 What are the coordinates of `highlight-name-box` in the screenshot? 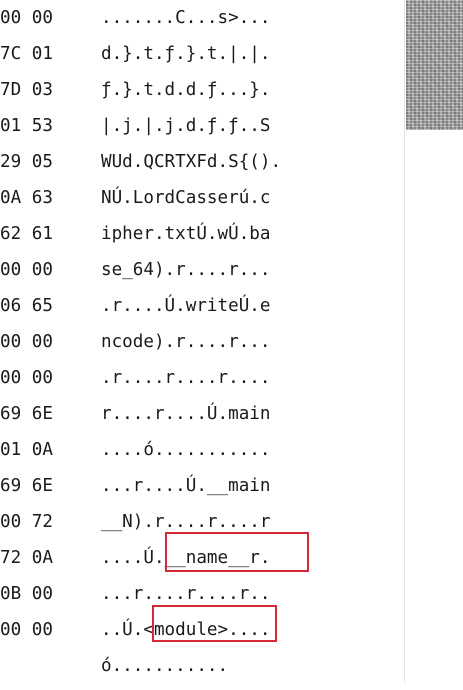 It's located at (237, 552).